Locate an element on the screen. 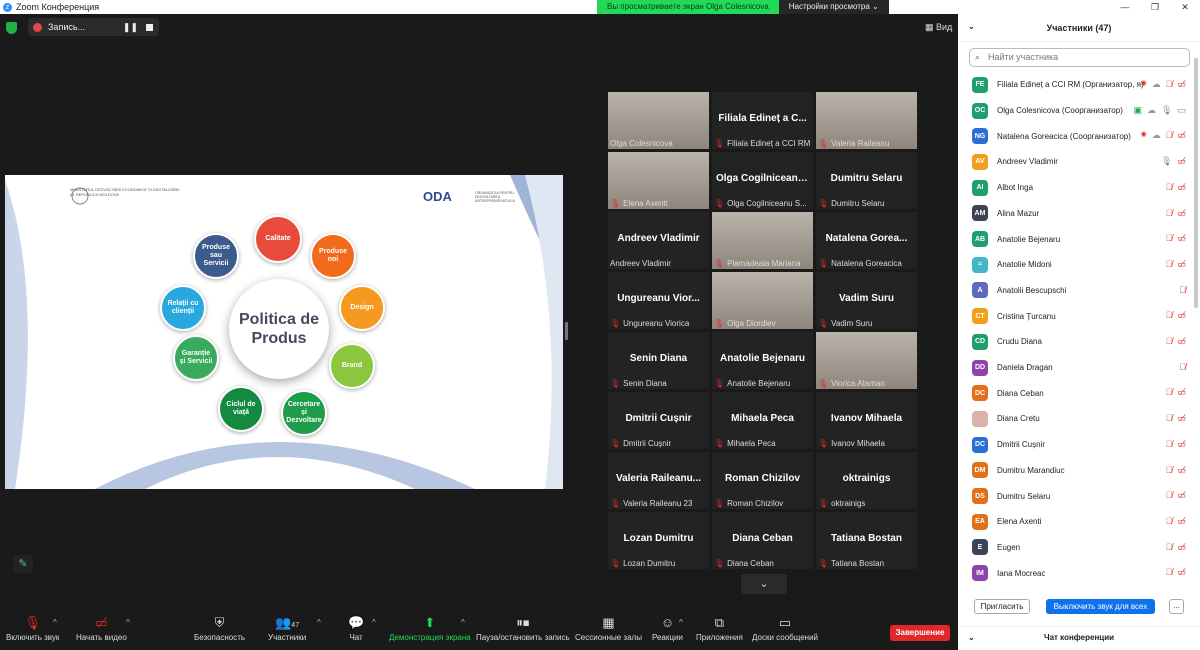  video-tile: 🎙 Valeria Raileanu is located at coordinates (866, 120).